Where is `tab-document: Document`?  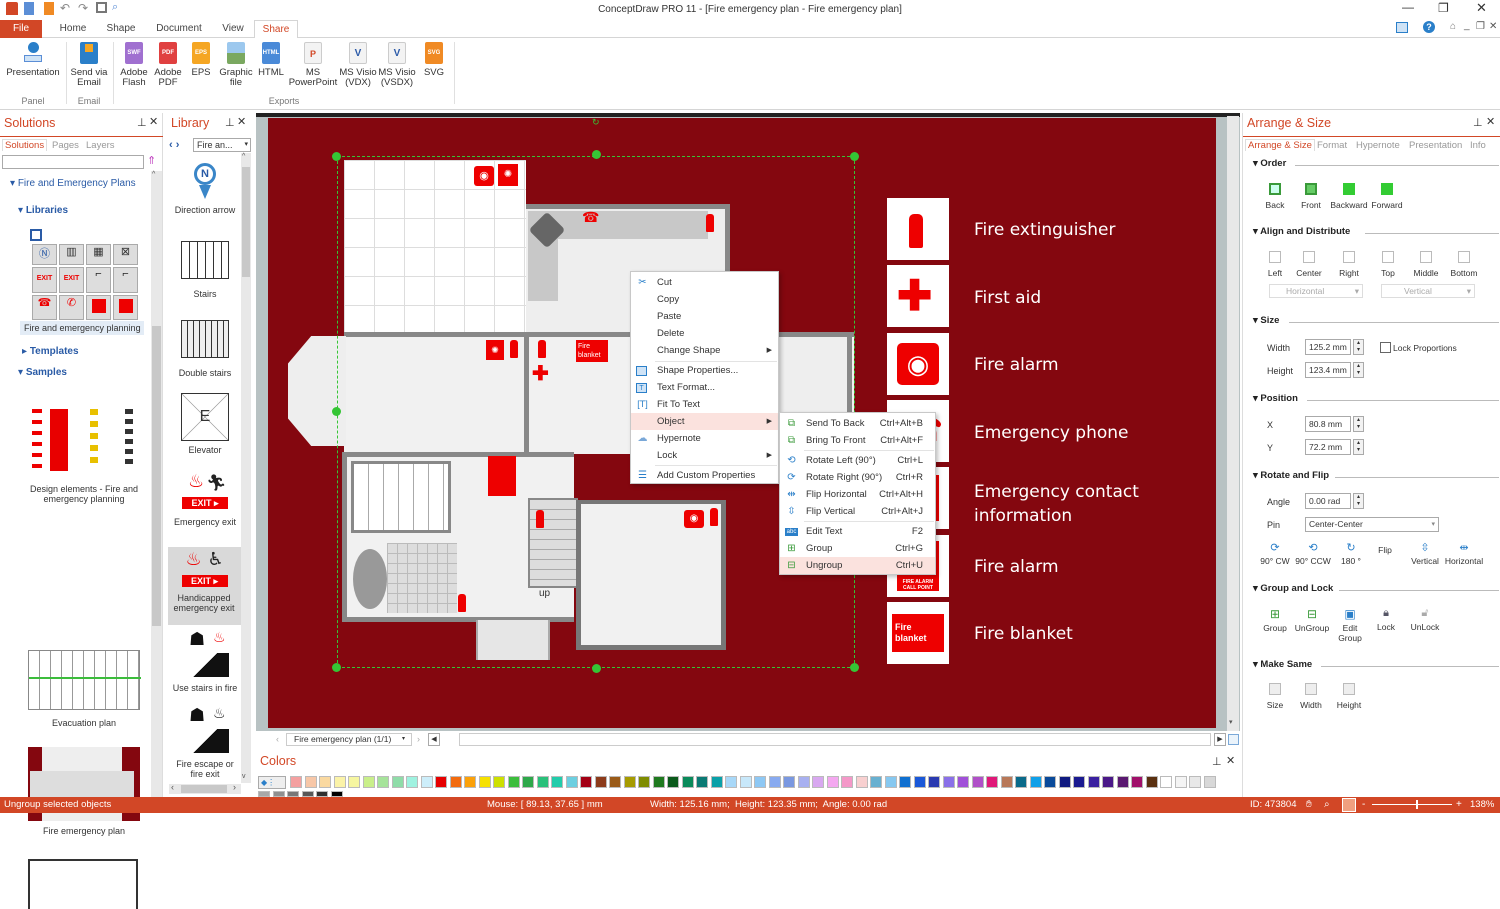
tab-document: Document is located at coordinates (179, 29).